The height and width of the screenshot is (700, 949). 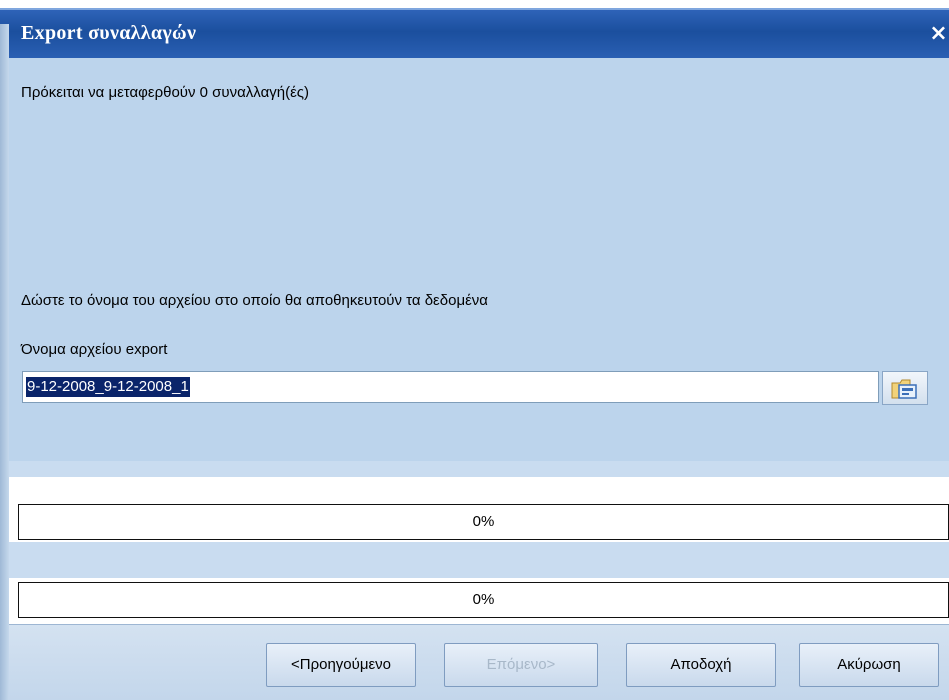 I want to click on progress-label-item: 0%, so click(x=483, y=599).